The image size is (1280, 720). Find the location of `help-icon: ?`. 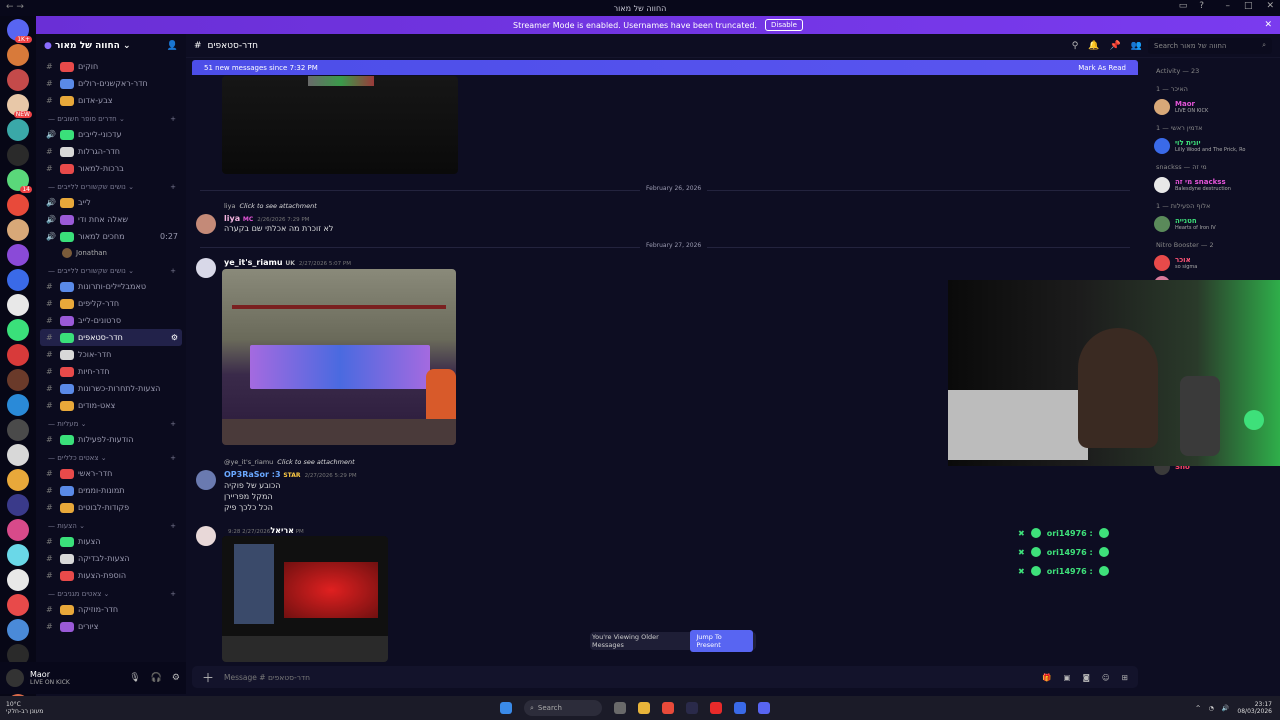

help-icon: ? is located at coordinates (1201, 6).